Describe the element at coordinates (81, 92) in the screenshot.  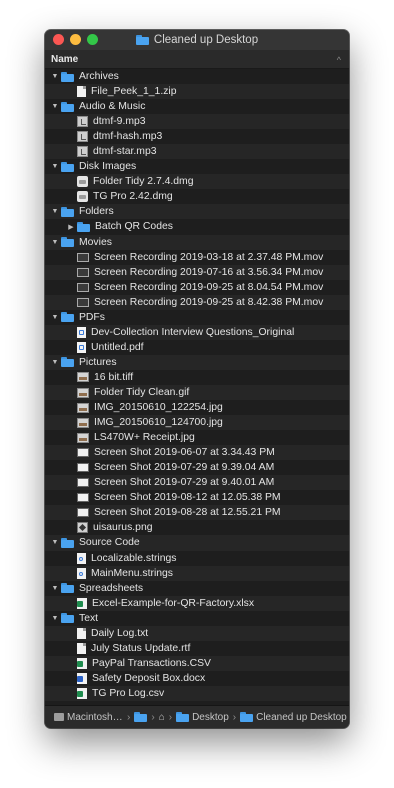
I see `file-icon` at that location.